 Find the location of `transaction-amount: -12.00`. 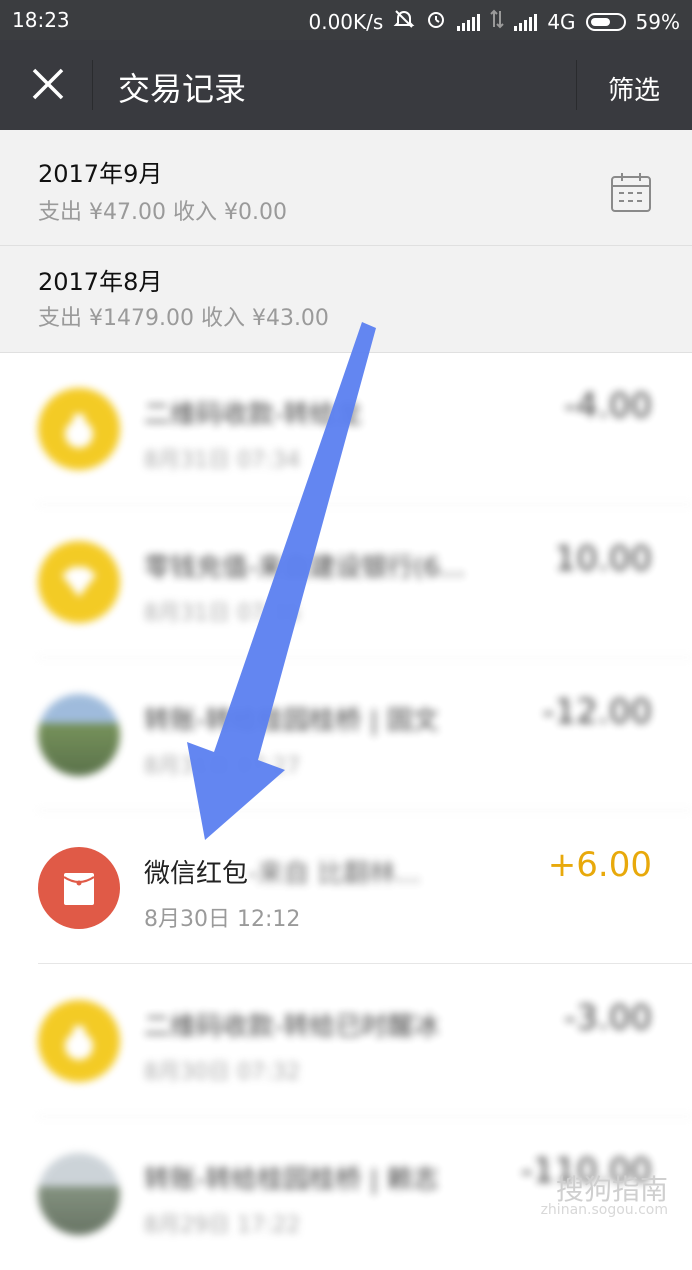

transaction-amount: -12.00 is located at coordinates (597, 712).